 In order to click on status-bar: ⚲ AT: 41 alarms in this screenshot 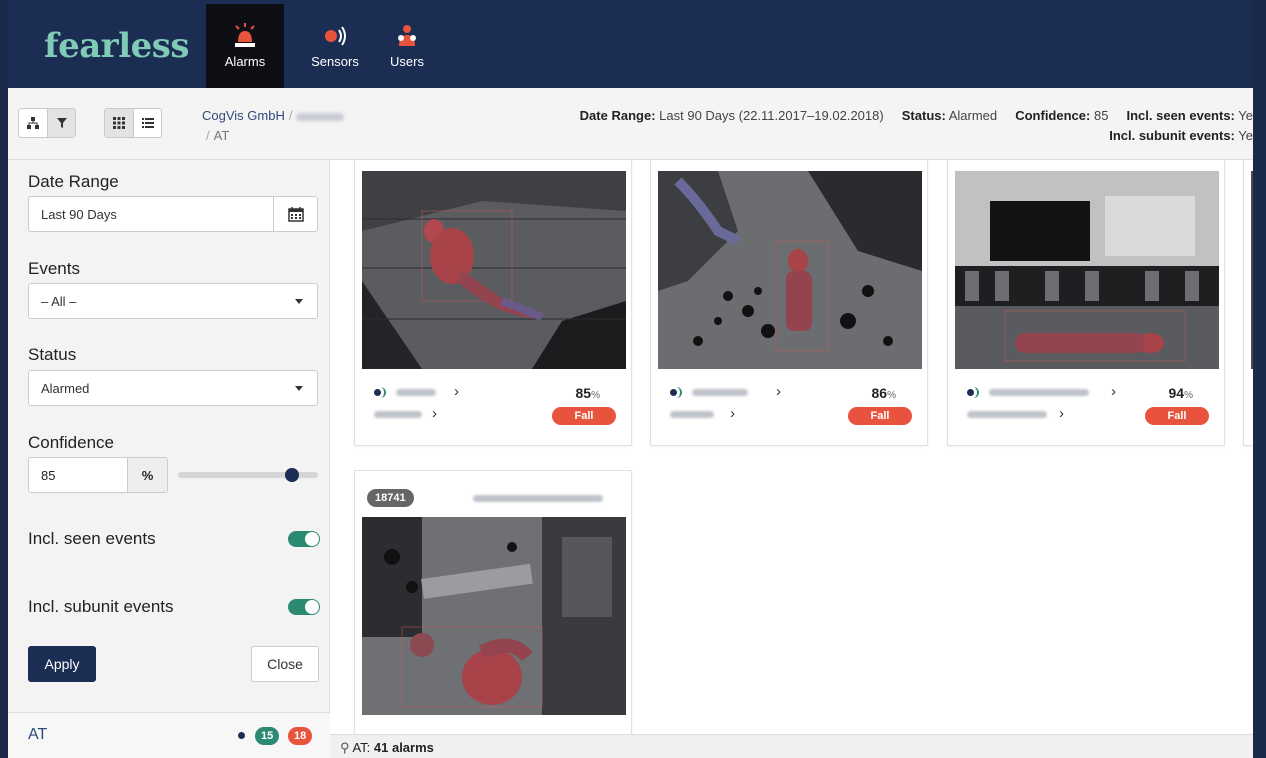, I will do `click(791, 746)`.